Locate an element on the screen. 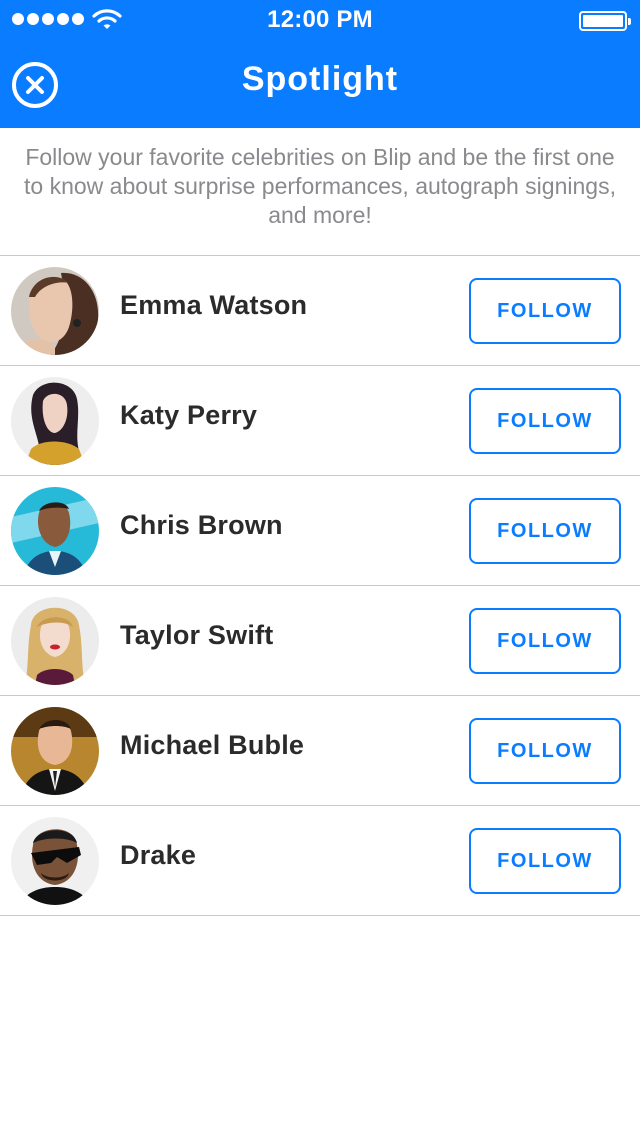  battery-tip is located at coordinates (629, 21).